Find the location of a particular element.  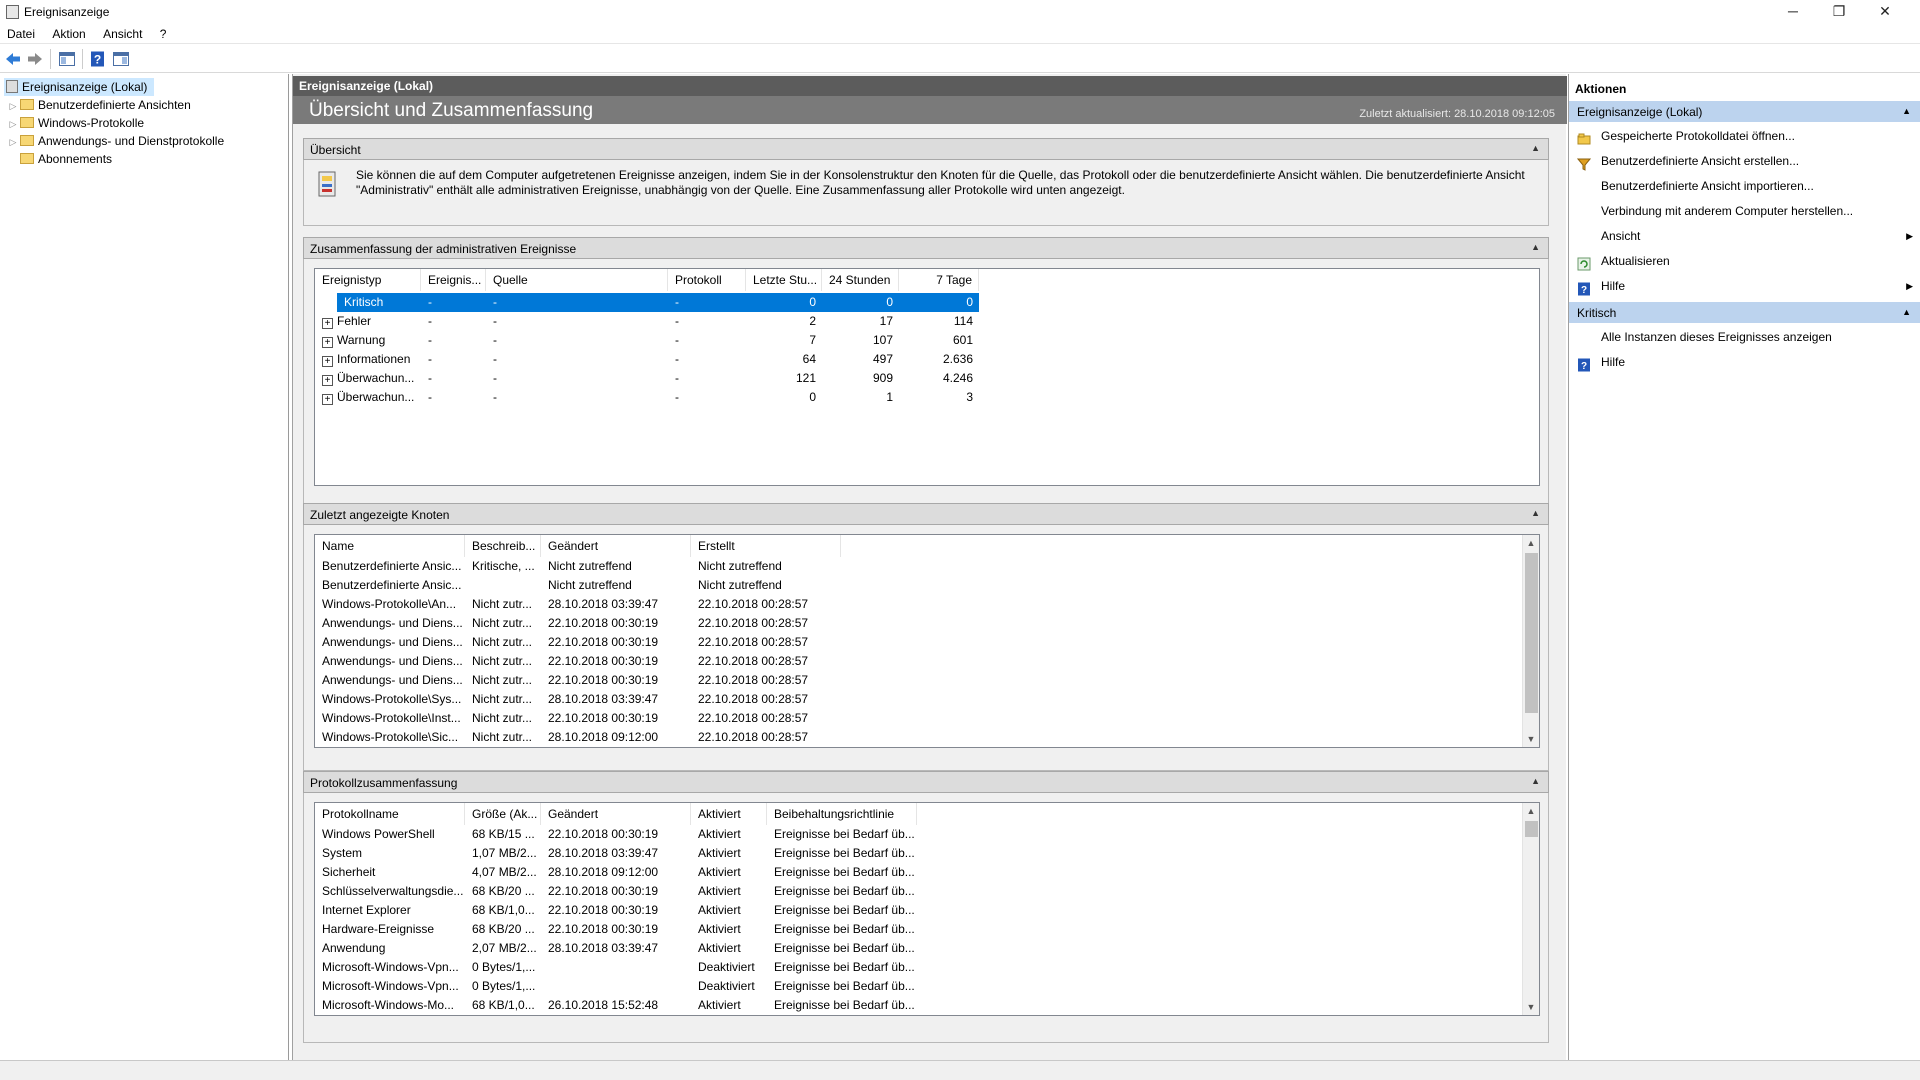

show-hide-tree-icon is located at coordinates (67, 59).